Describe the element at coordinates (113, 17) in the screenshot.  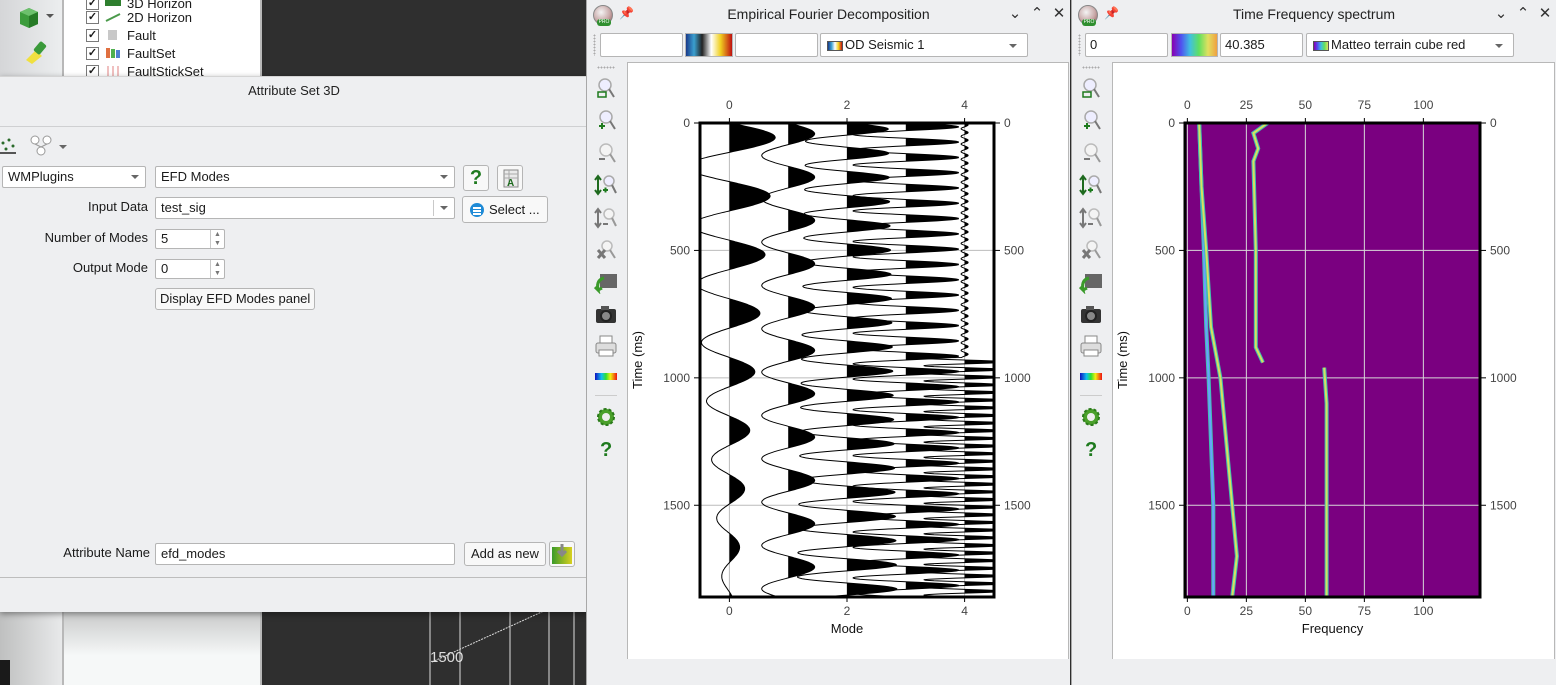
I see `horizon-2d-icon` at that location.